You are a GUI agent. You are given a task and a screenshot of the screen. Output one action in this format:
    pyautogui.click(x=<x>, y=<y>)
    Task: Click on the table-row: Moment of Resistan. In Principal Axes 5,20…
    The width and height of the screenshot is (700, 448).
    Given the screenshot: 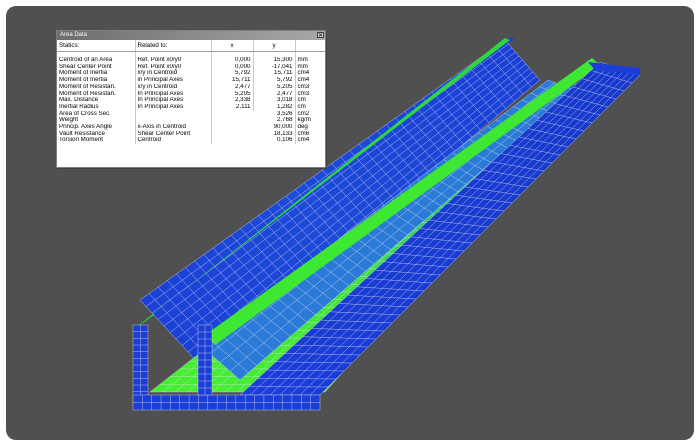 What is the action you would take?
    pyautogui.click(x=191, y=94)
    